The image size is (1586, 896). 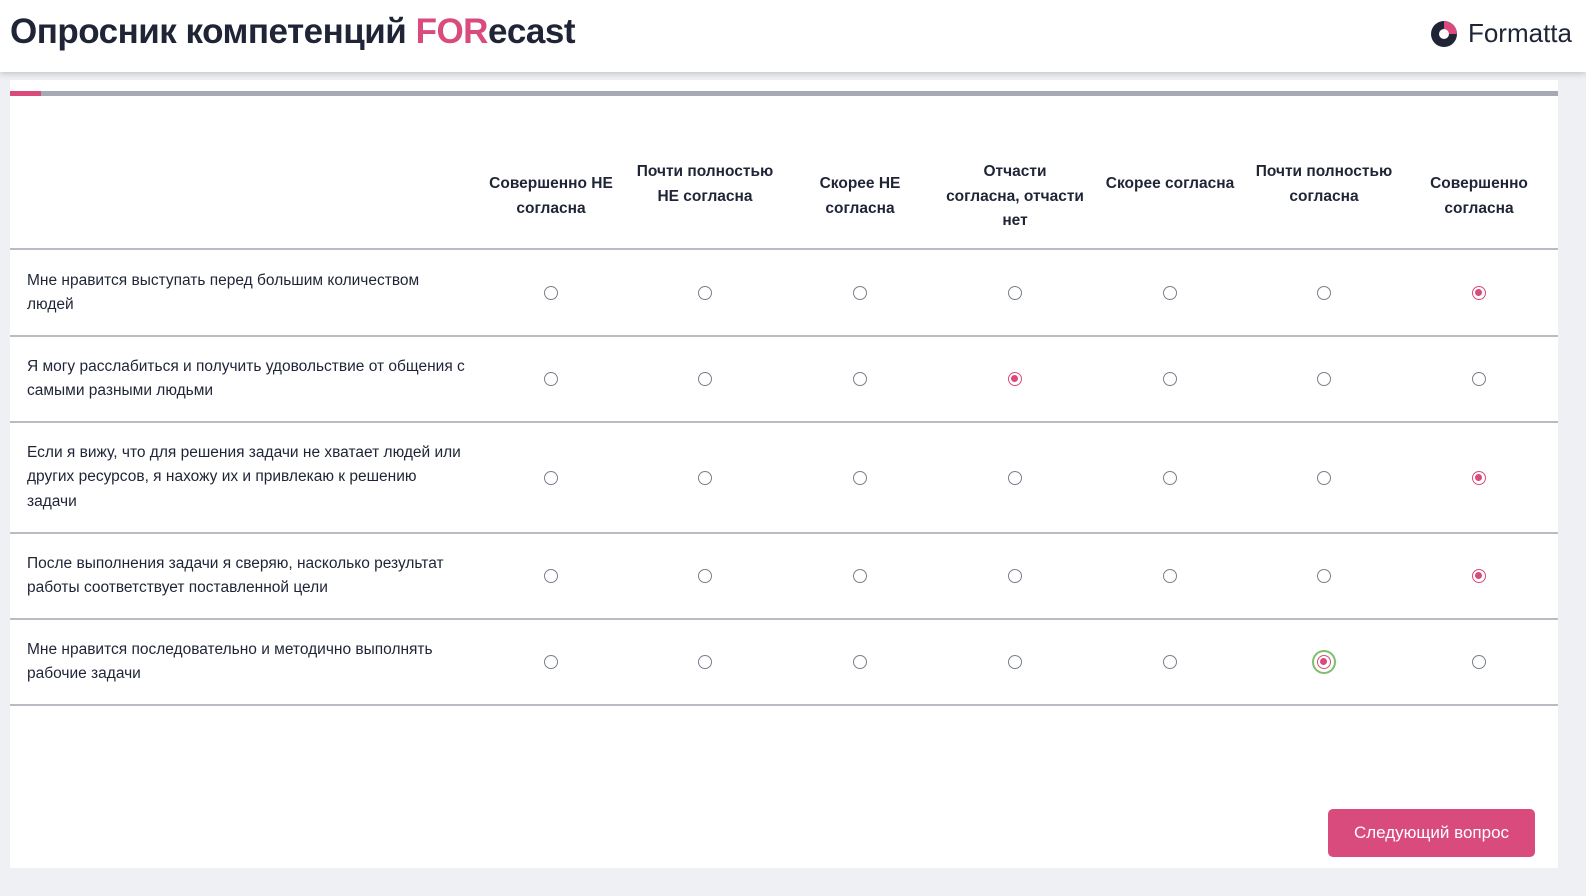 What do you see at coordinates (452, 31) in the screenshot?
I see `page-title-accent: FOR` at bounding box center [452, 31].